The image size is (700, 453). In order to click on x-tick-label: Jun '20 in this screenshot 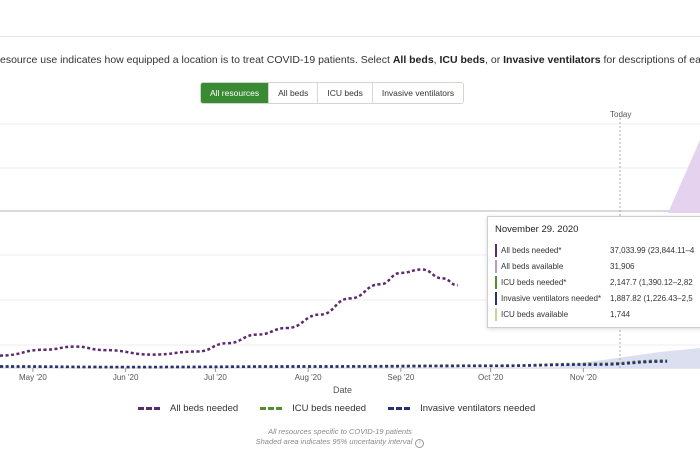, I will do `click(126, 377)`.